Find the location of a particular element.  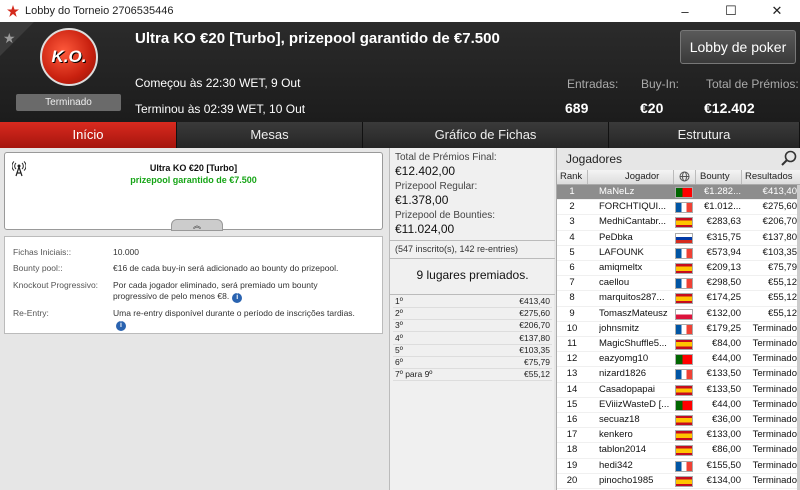

player-row: 17 kenkero €133,00 Terminado is located at coordinates (678, 436).